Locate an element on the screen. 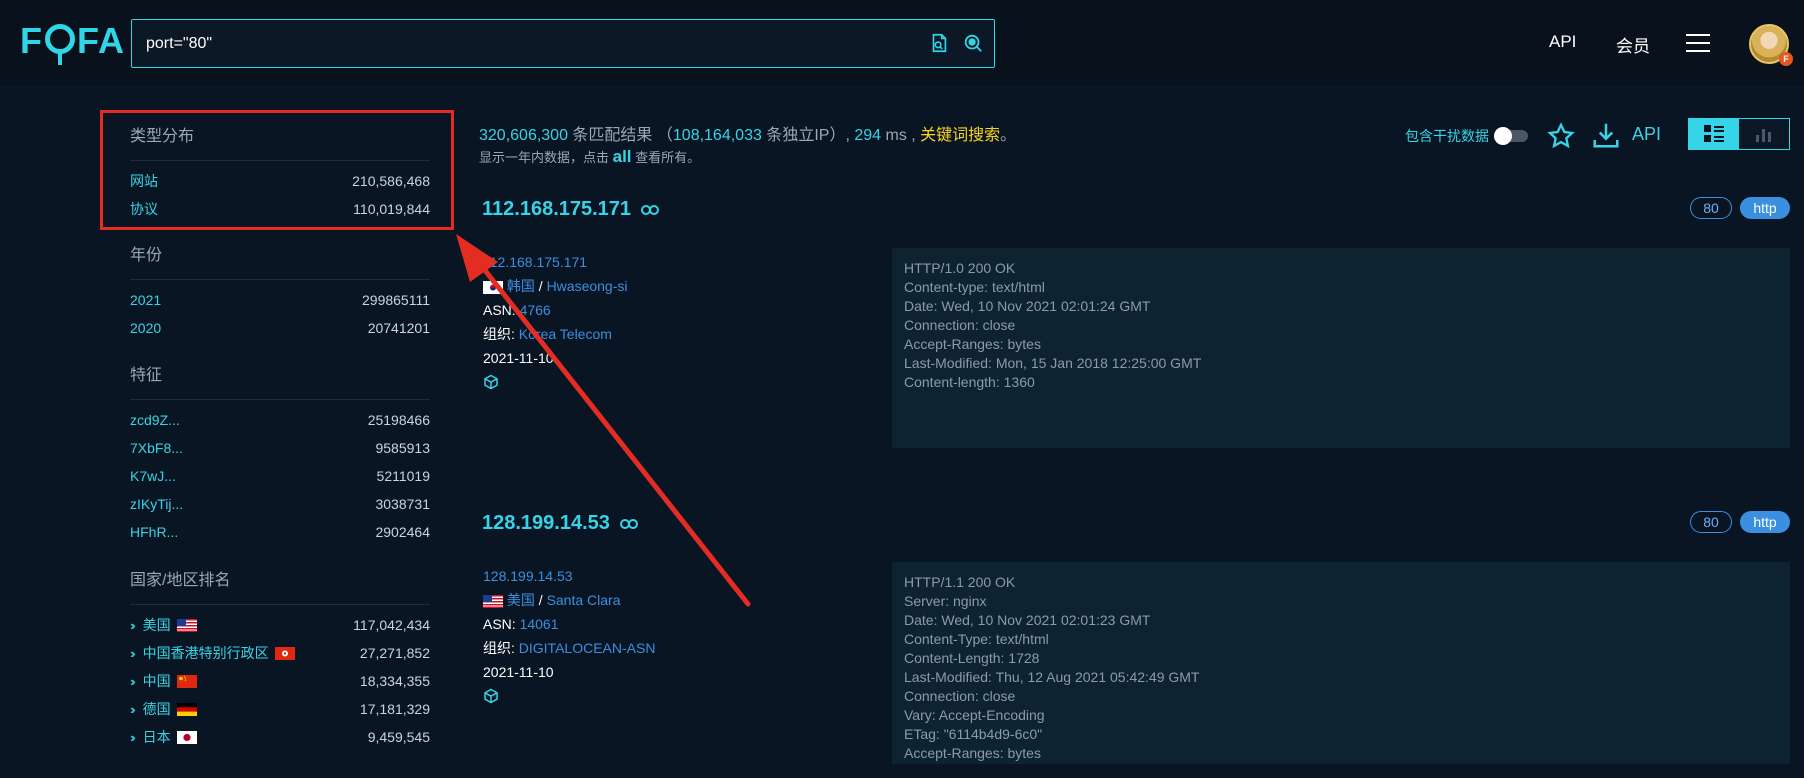 The width and height of the screenshot is (1804, 778). feature-row: zcd9Z... 25198466 is located at coordinates (280, 420).